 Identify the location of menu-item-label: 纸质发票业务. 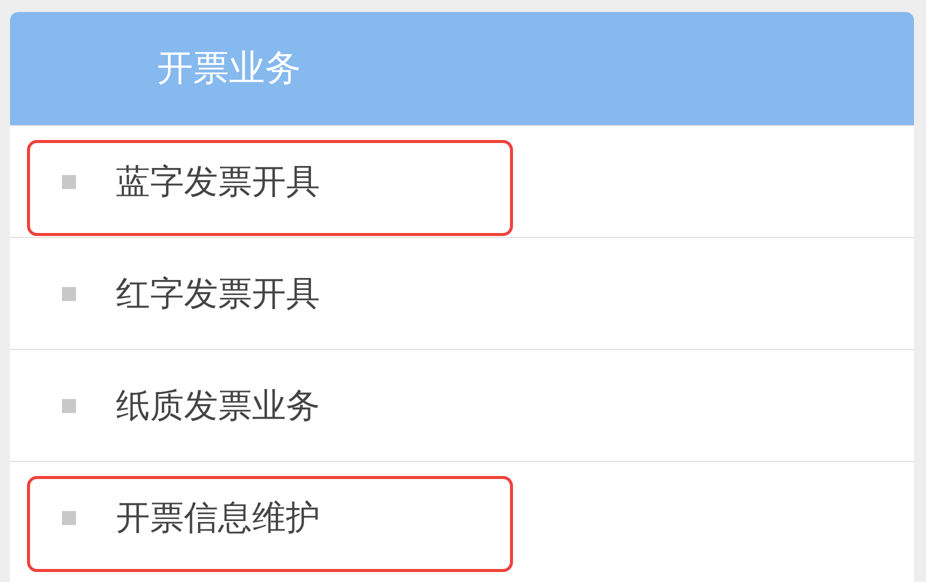
(218, 405).